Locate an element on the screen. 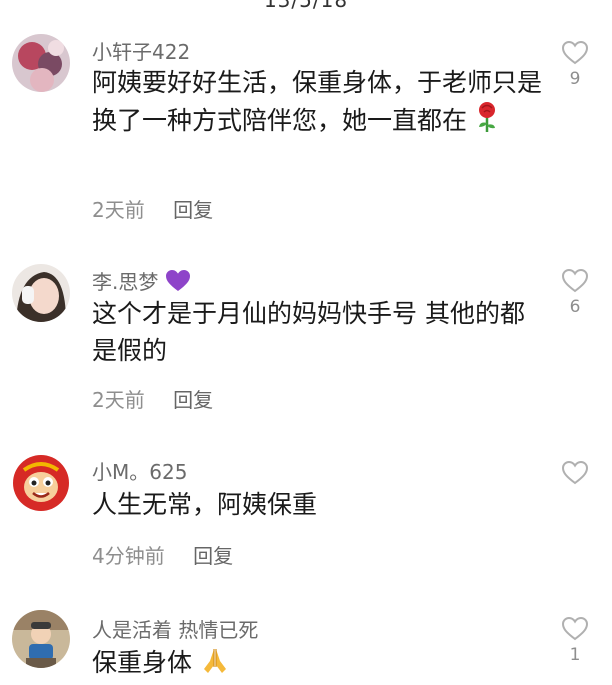  comment-meta: 4分钟前 回复 is located at coordinates (162, 554).